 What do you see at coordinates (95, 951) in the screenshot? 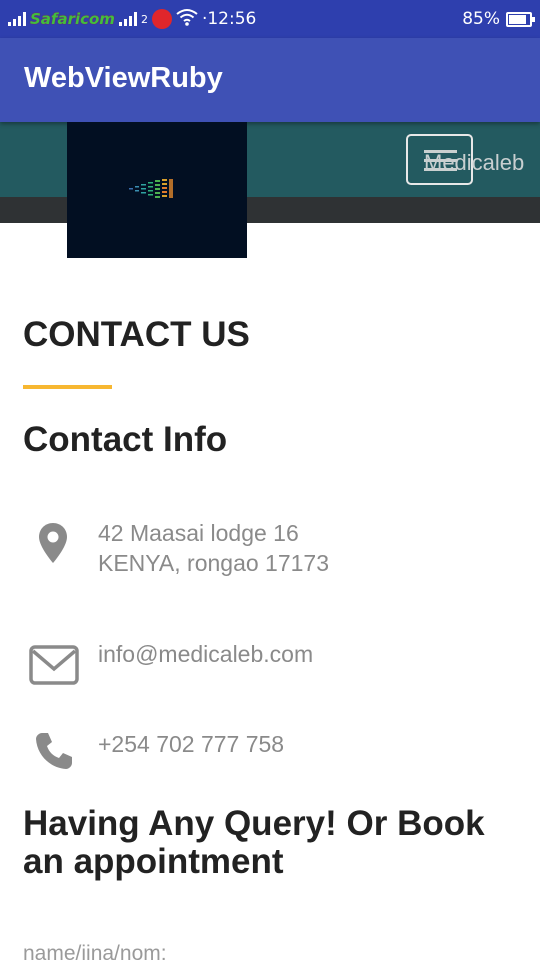
I see `name-field-label: name/jina/nom:` at bounding box center [95, 951].